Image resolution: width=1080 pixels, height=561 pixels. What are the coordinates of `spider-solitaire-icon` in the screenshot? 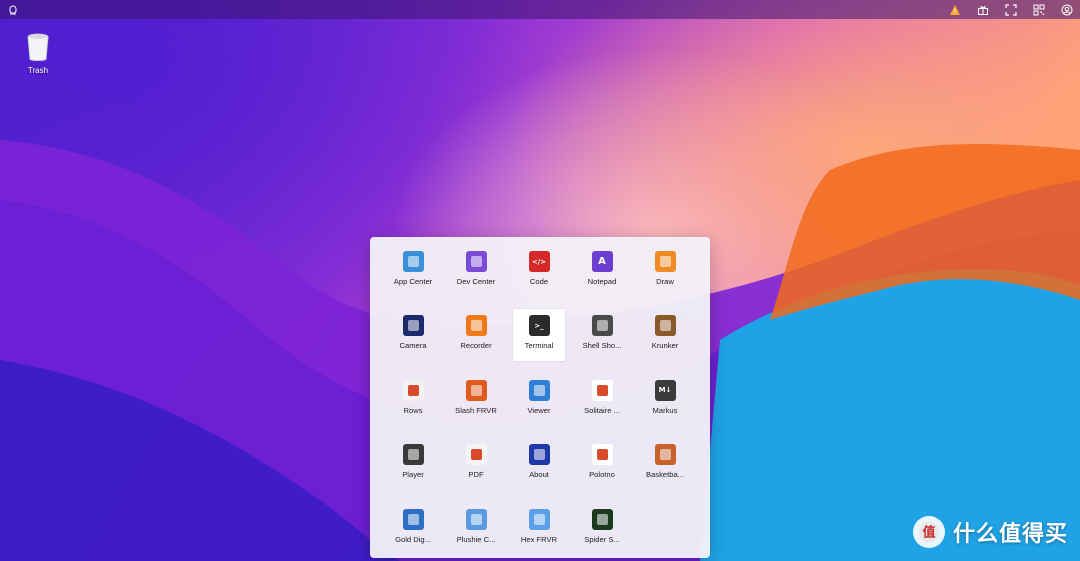 It's located at (602, 519).